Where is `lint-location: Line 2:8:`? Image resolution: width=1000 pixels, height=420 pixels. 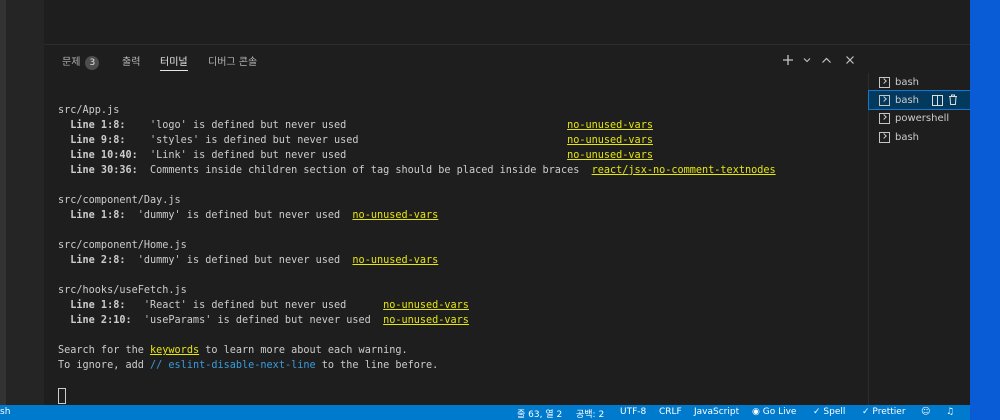 lint-location: Line 2:8: is located at coordinates (95, 260).